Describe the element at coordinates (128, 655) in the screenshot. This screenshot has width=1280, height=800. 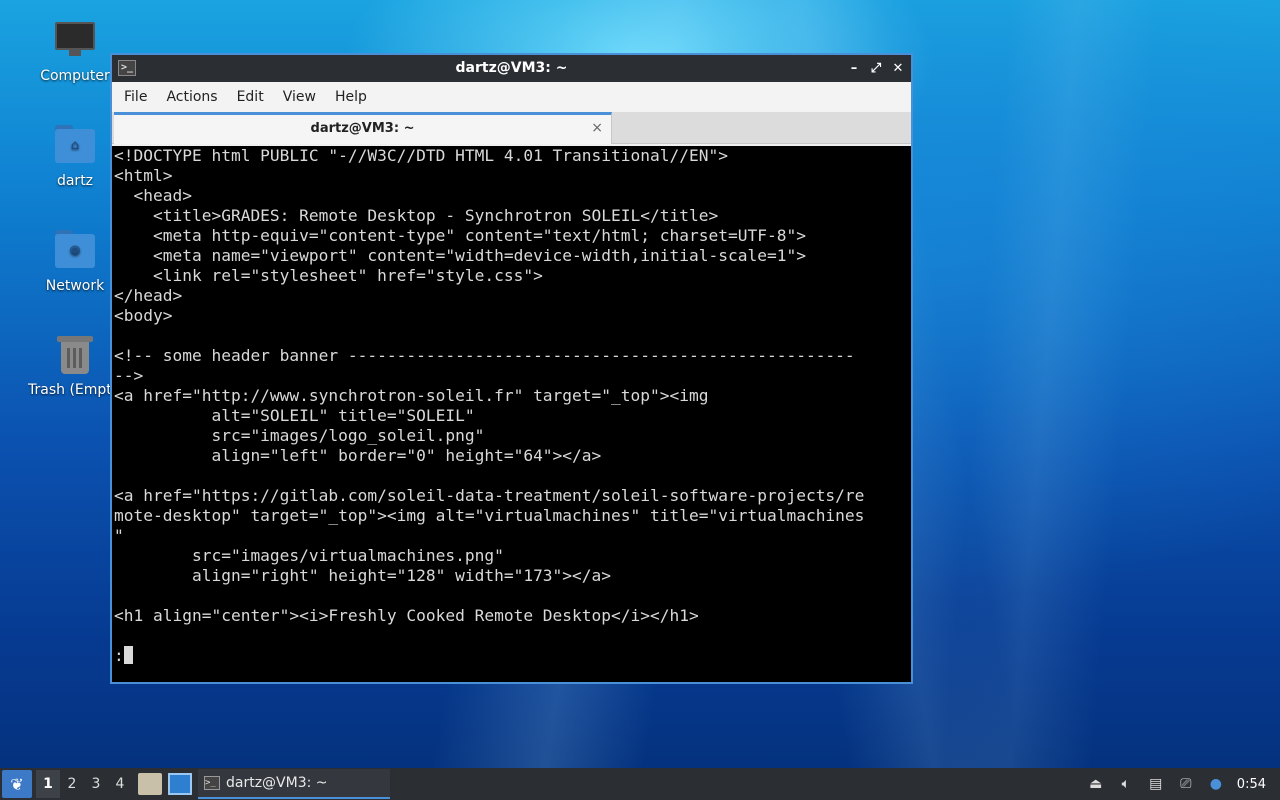
I see `terminal-cursor` at that location.